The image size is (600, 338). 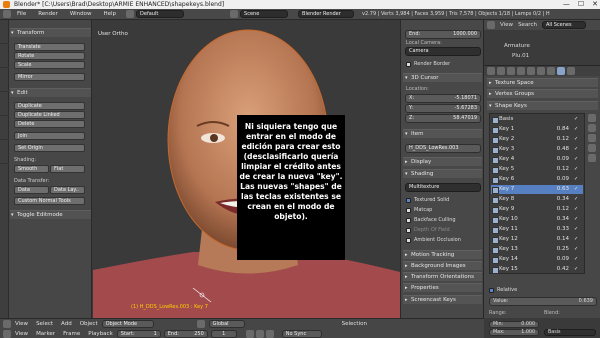 What do you see at coordinates (226, 324) in the screenshot?
I see `orientation-select: Global` at bounding box center [226, 324].